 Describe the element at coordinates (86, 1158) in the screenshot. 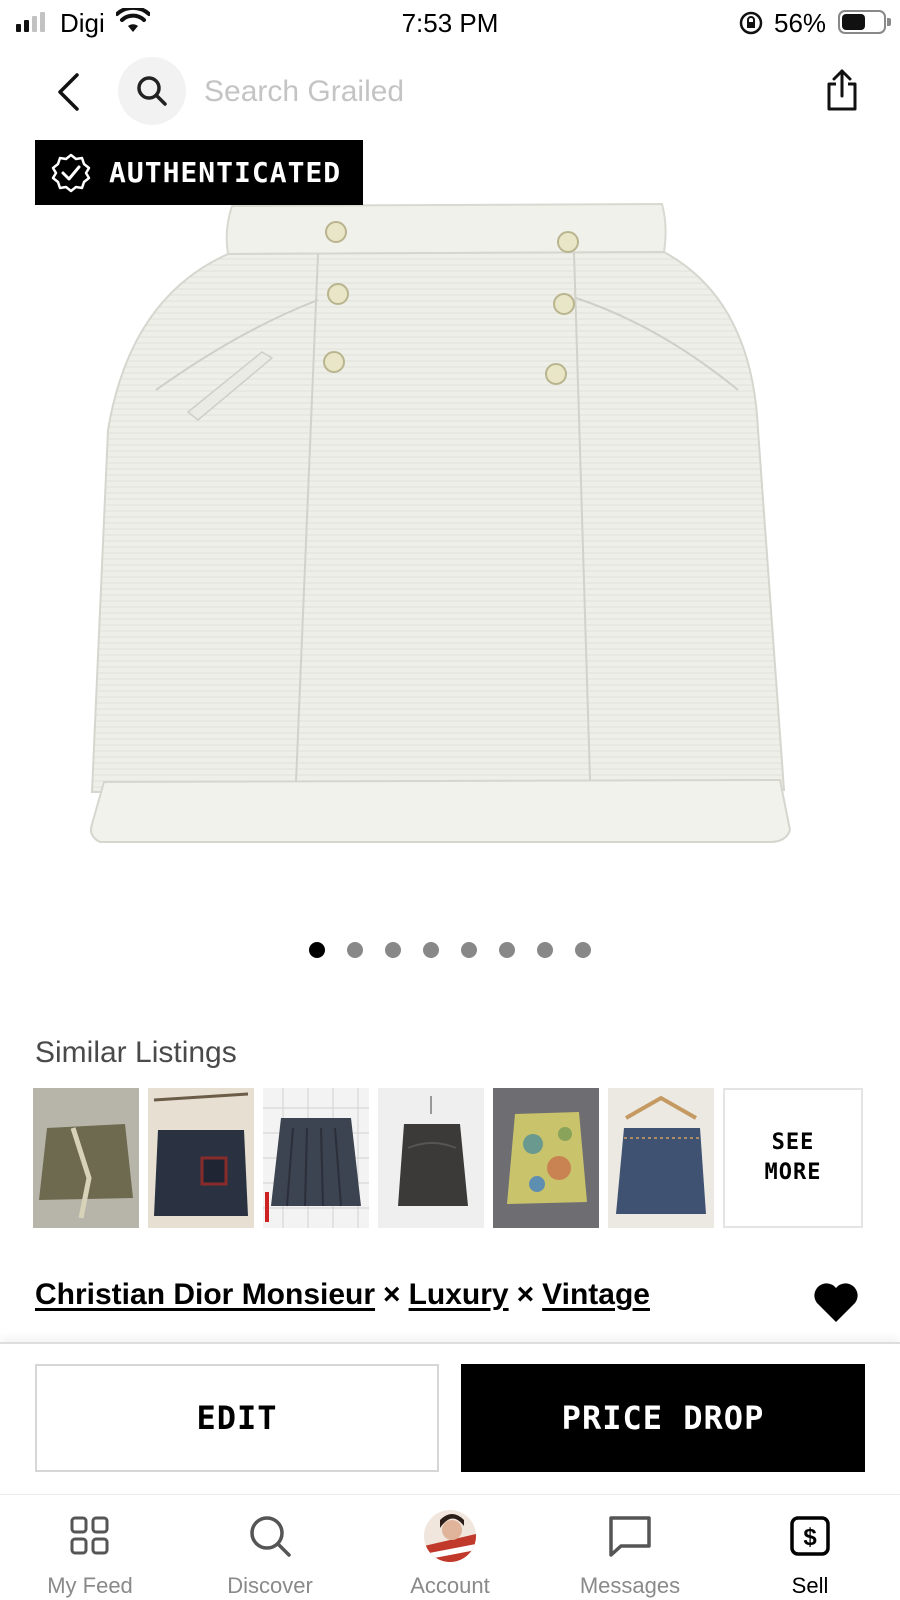

I see `similar-thumb-khaki-wrap-skirt` at that location.